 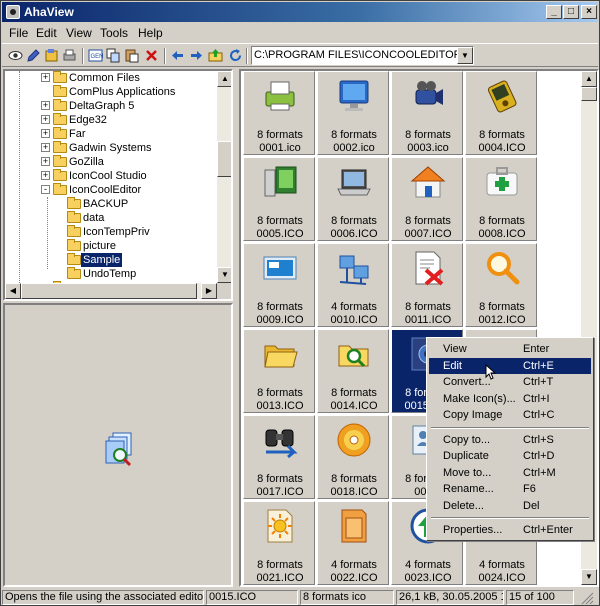 I want to click on context-menu-item: Copy Image Ctrl+C, so click(x=510, y=415).